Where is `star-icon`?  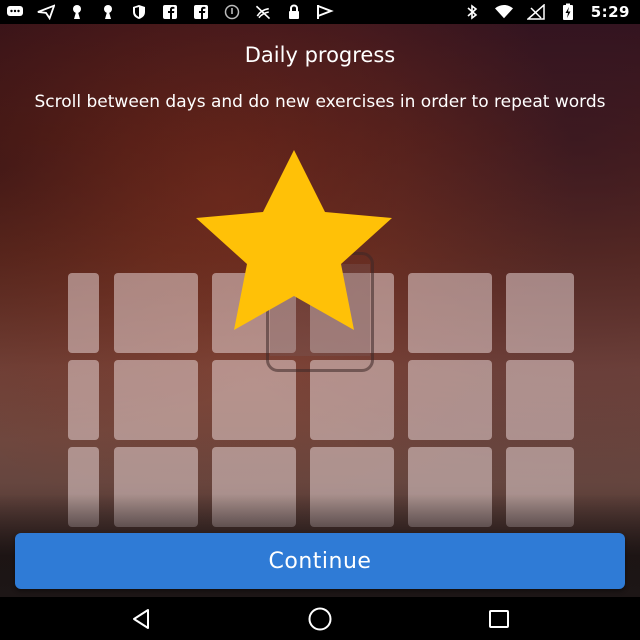 star-icon is located at coordinates (294, 240).